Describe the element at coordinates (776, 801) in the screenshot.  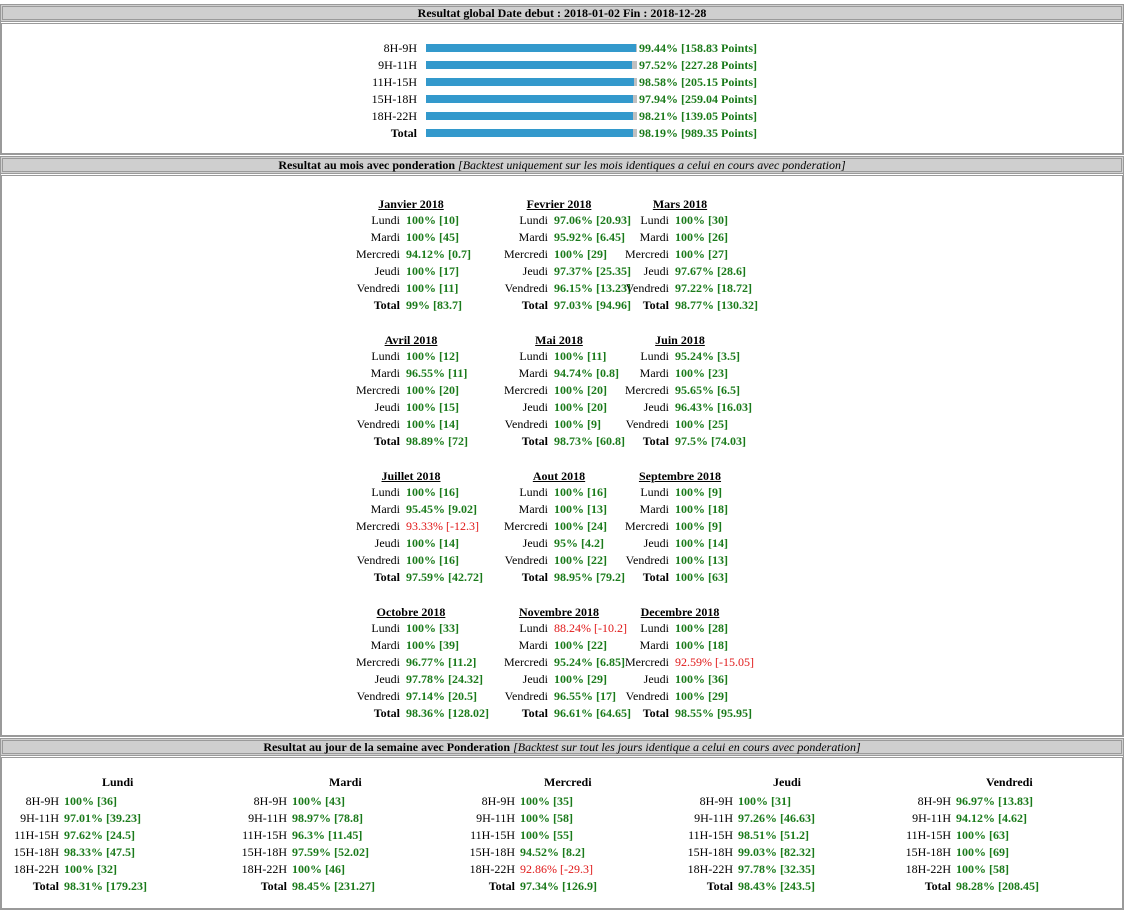
I see `weekday-row: 8H-9H 100% [31]` at that location.